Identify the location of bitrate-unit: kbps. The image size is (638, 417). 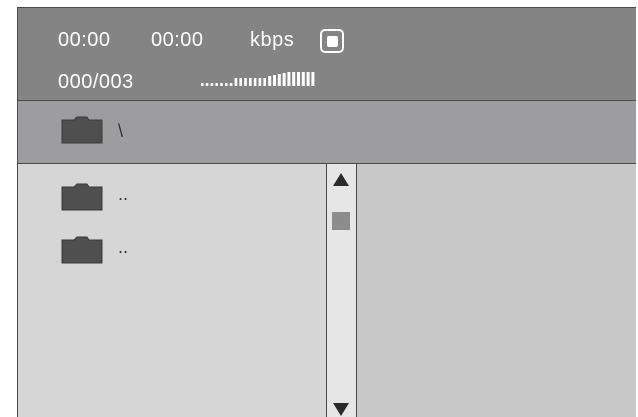
(272, 40).